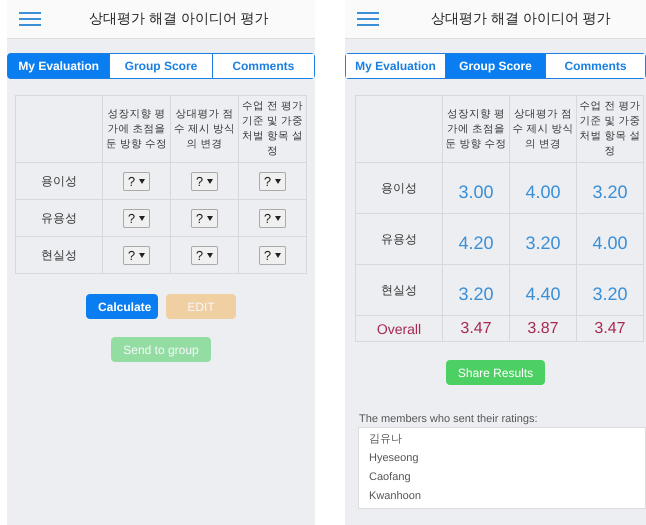  Describe the element at coordinates (386, 439) in the screenshot. I see `member-name: 김유나` at that location.